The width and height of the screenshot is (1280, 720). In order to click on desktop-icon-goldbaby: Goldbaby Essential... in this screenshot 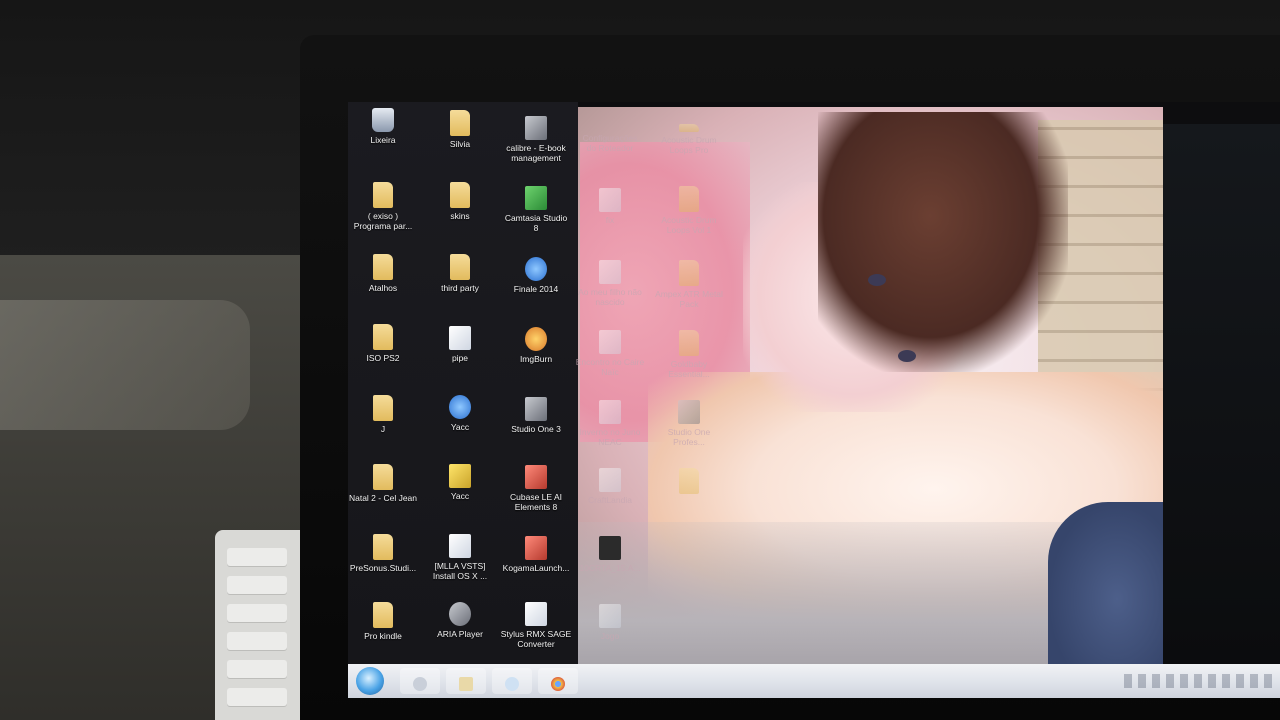, I will do `click(689, 354)`.